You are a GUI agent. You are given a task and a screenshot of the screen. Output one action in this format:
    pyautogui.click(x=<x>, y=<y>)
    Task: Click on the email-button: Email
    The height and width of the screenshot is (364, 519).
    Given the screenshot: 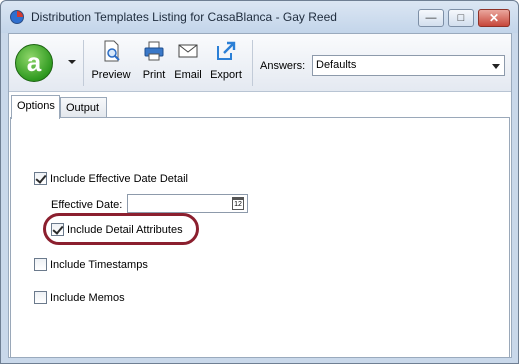 What is the action you would take?
    pyautogui.click(x=188, y=64)
    